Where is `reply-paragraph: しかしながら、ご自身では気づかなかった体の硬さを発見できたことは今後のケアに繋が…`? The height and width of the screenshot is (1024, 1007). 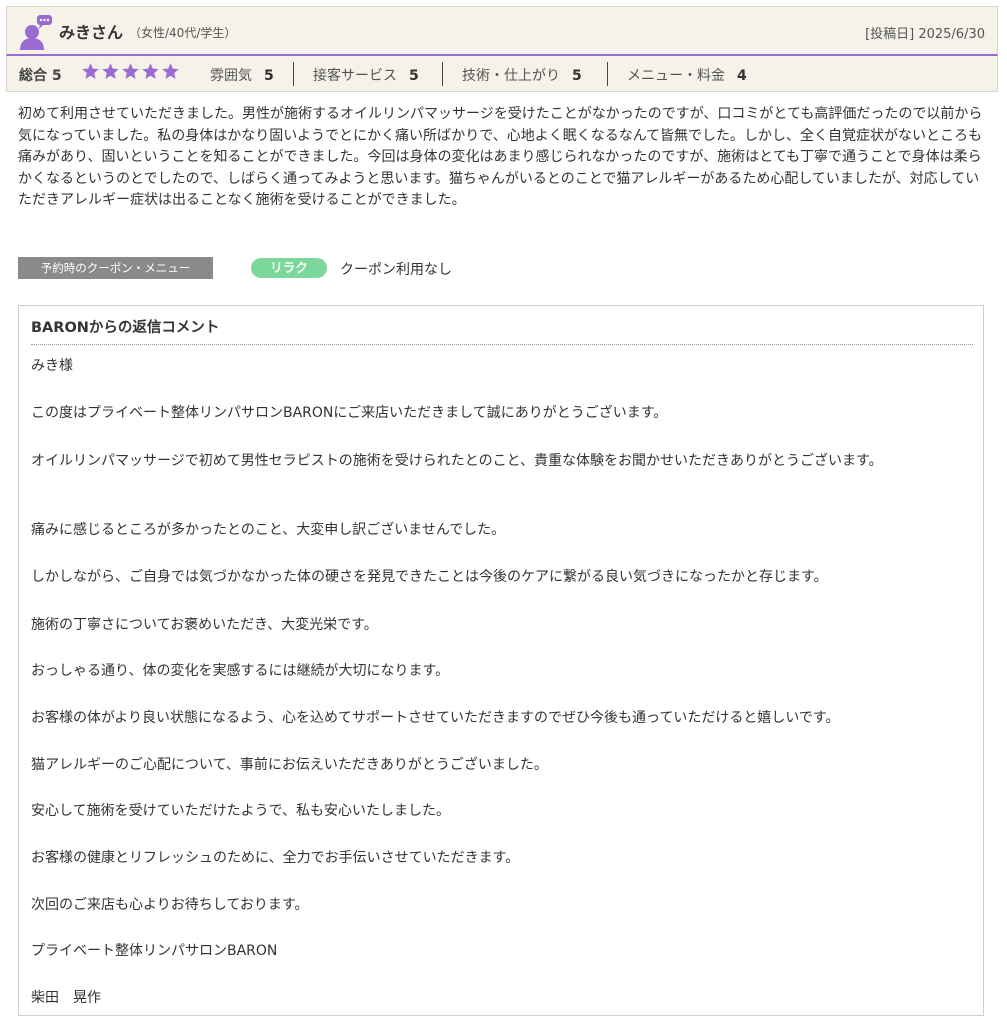
reply-paragraph: しかしながら、ご自身では気づかなかった体の硬さを発見できたことは今後のケアに繋が… is located at coordinates (429, 577).